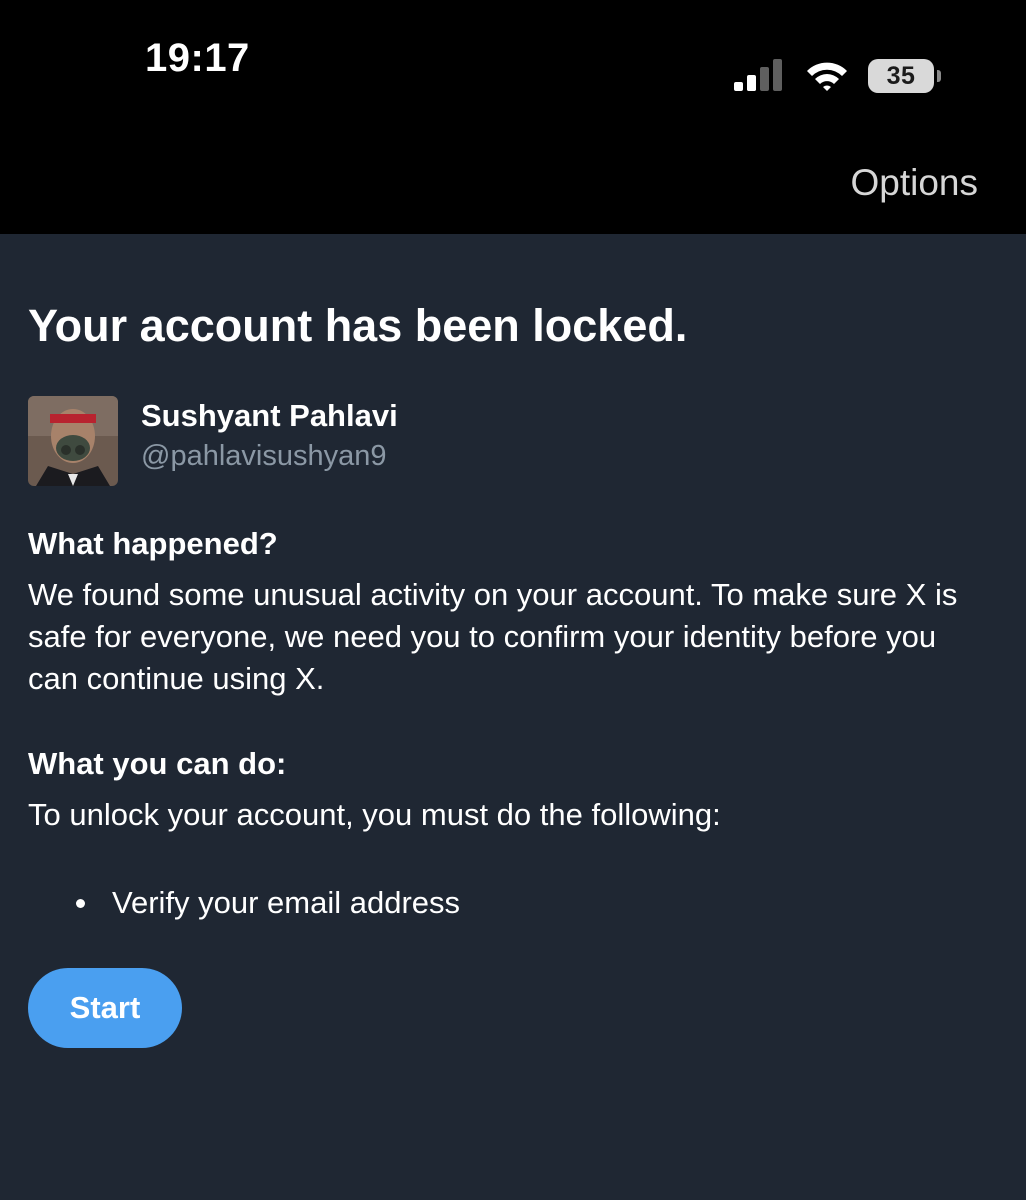 The width and height of the screenshot is (1026, 1200). What do you see at coordinates (914, 183) in the screenshot?
I see `options-button: Options` at bounding box center [914, 183].